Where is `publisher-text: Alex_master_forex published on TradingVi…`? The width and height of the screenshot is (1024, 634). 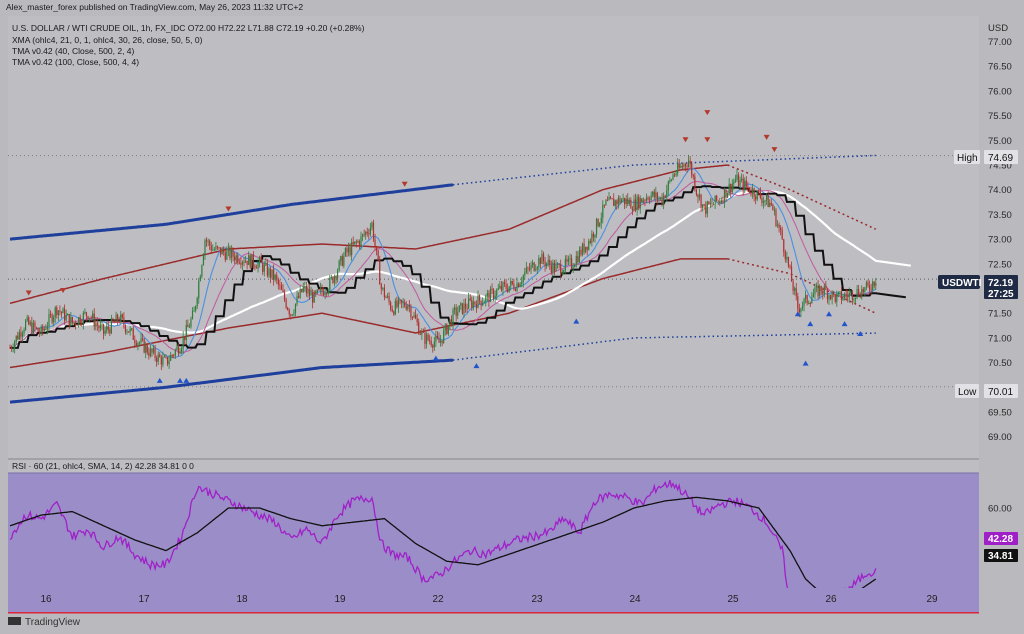
publisher-text: Alex_master_forex published on TradingVi… is located at coordinates (154, 7).